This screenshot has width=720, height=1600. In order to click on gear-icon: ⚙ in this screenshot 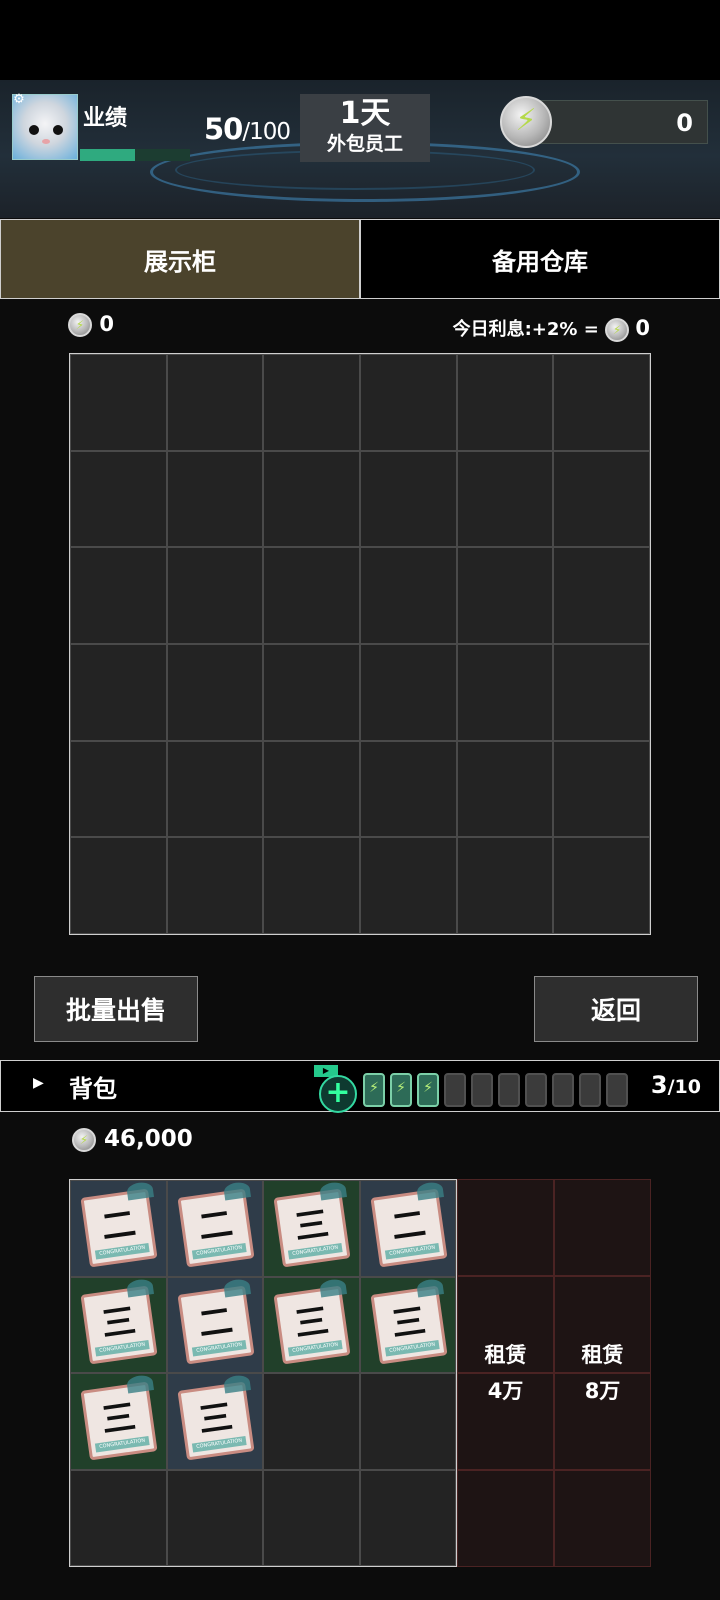, I will do `click(19, 100)`.